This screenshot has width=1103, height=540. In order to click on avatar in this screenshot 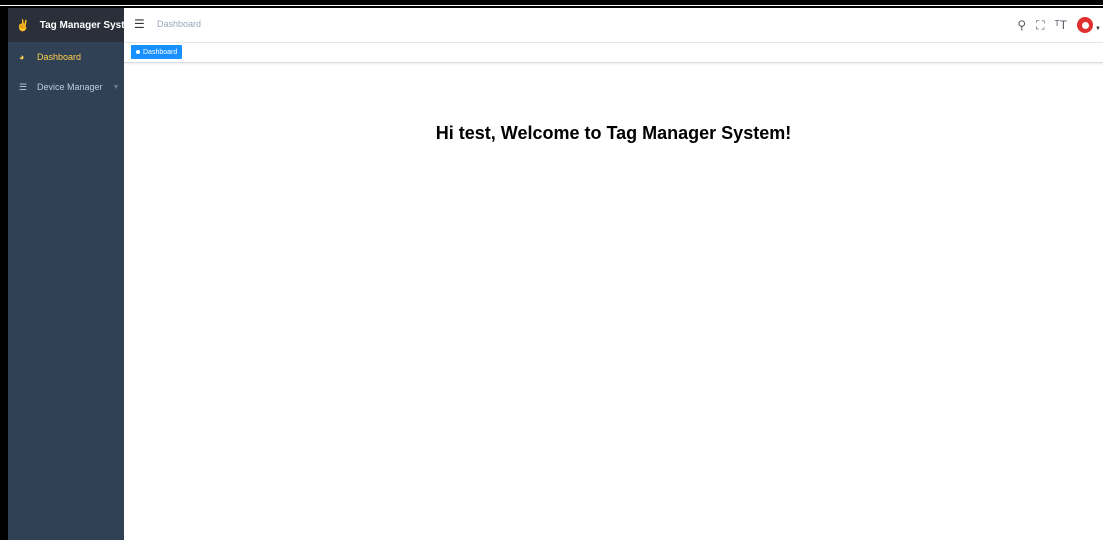, I will do `click(1085, 25)`.